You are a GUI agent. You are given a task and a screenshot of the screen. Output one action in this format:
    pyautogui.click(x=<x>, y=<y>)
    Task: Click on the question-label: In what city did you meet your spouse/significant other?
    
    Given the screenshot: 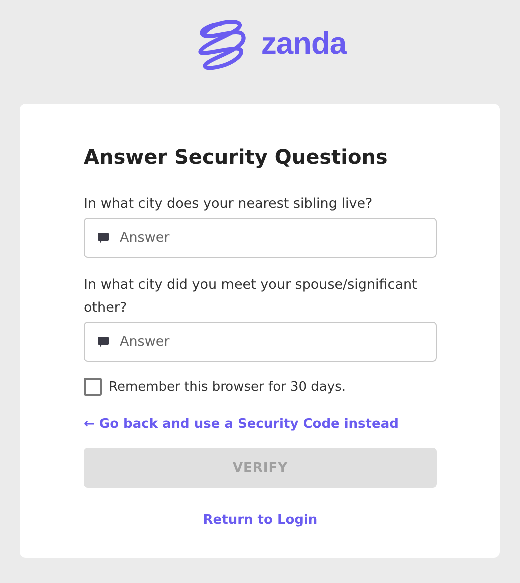 What is the action you would take?
    pyautogui.click(x=251, y=297)
    